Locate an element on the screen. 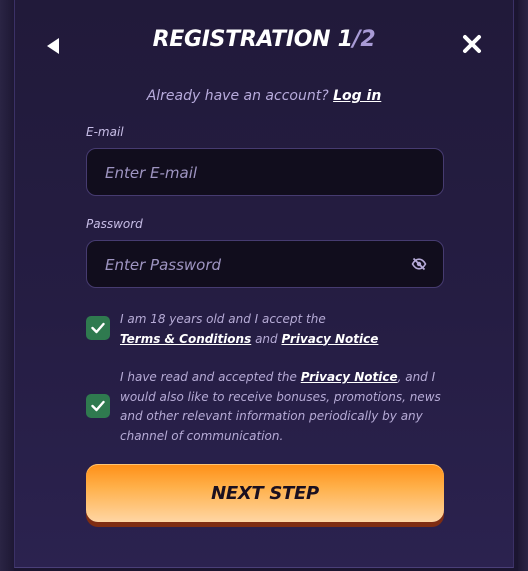 The height and width of the screenshot is (571, 528). marketing-line4: channel of communication. is located at coordinates (202, 435).